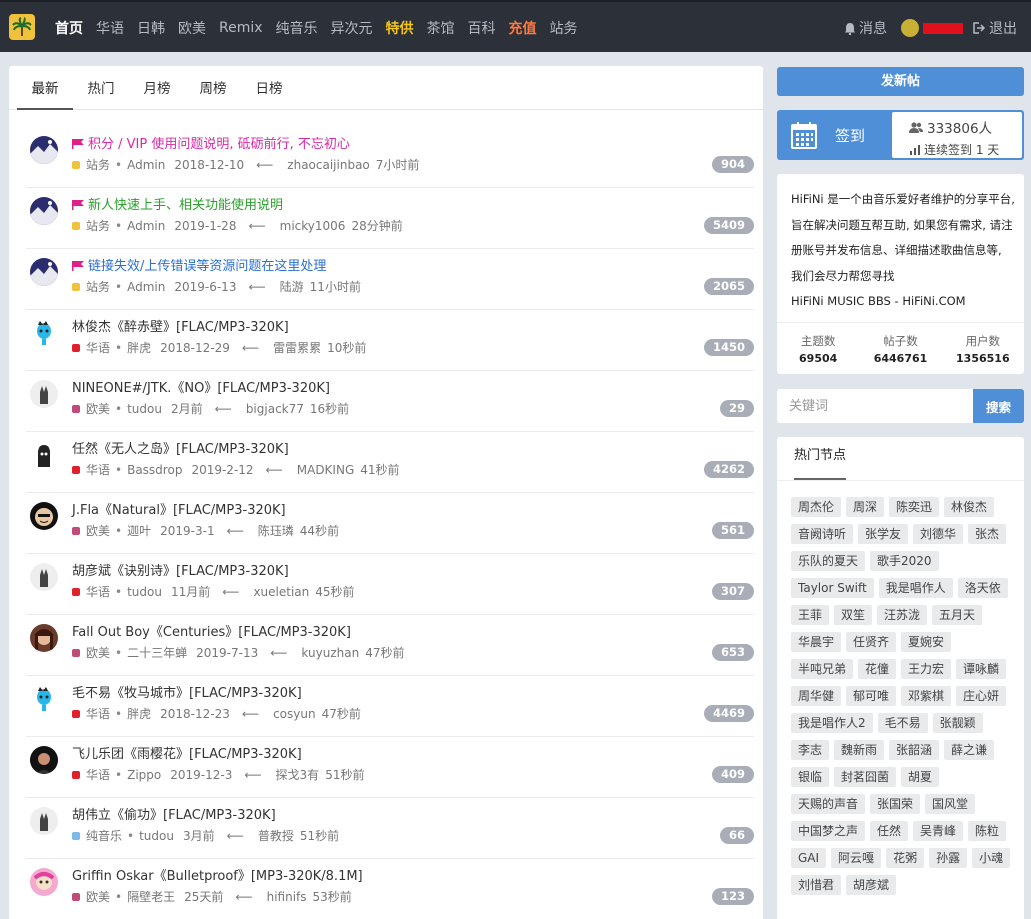  What do you see at coordinates (281, 592) in the screenshot?
I see `last-reply-user: xueletian` at bounding box center [281, 592].